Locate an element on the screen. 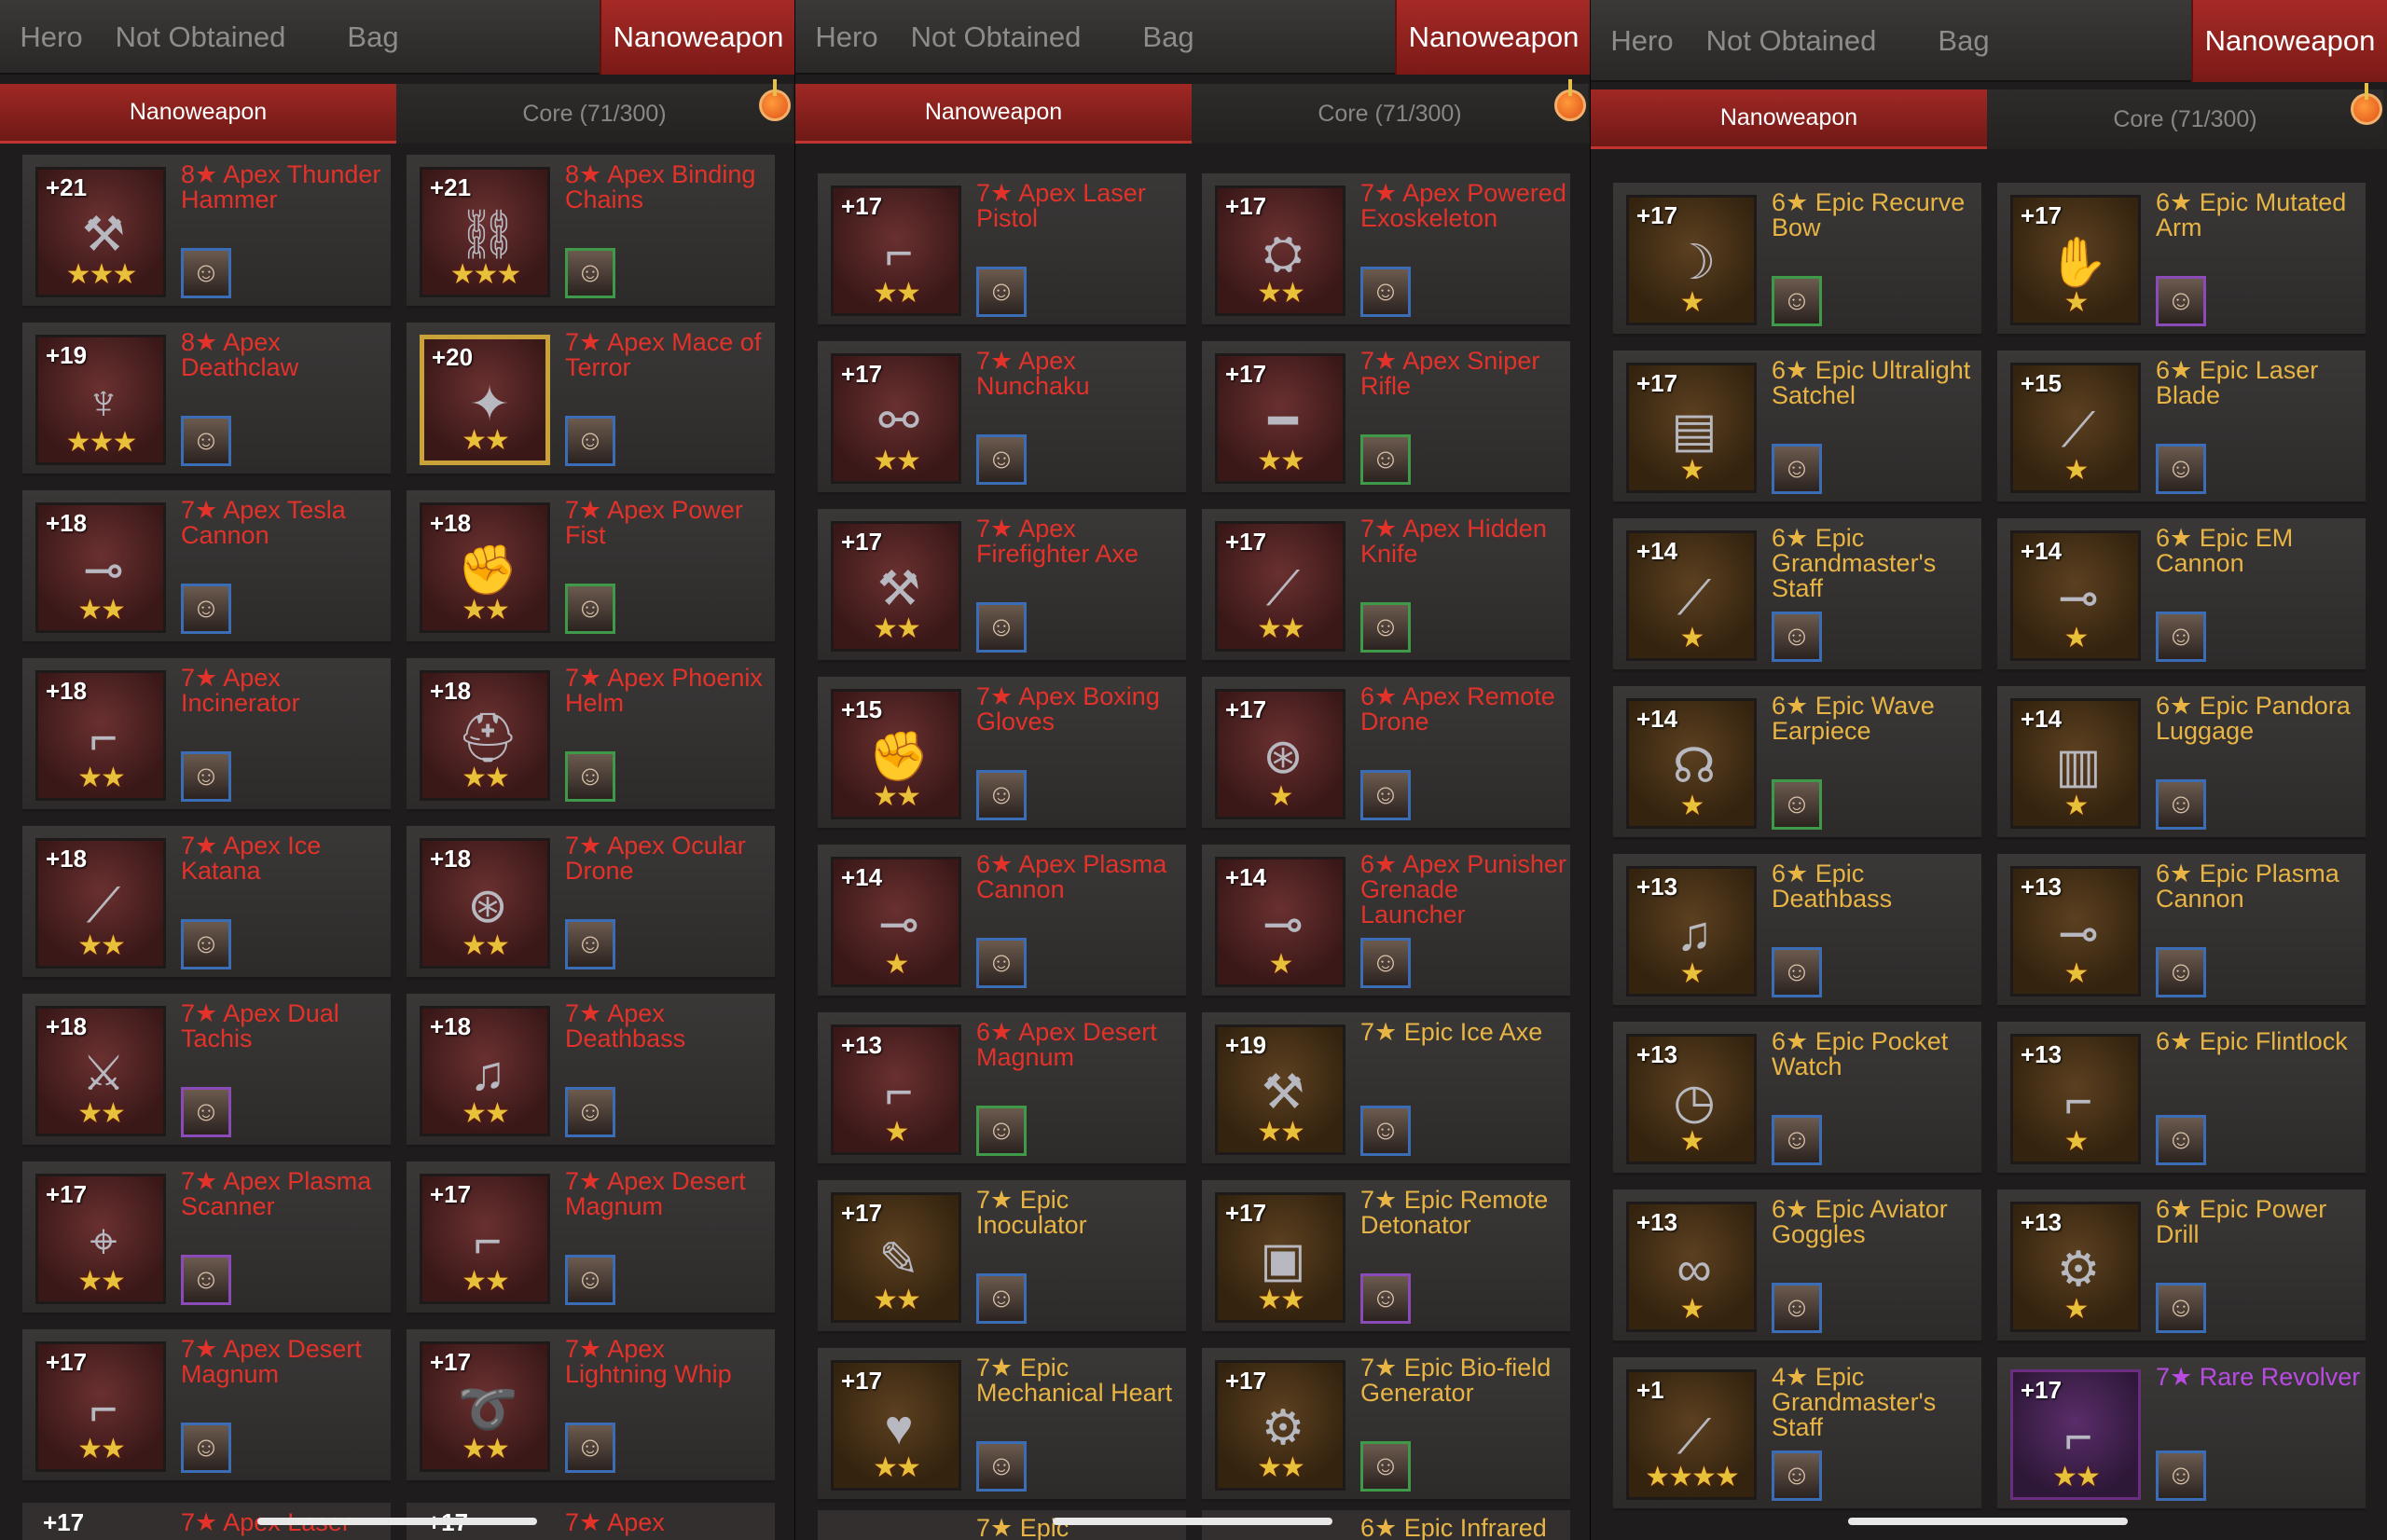 The height and width of the screenshot is (1540, 2387). item-card: +13 ⌐ ★ 6★ Apex Desert Magnum ☺ is located at coordinates (1002, 1089).